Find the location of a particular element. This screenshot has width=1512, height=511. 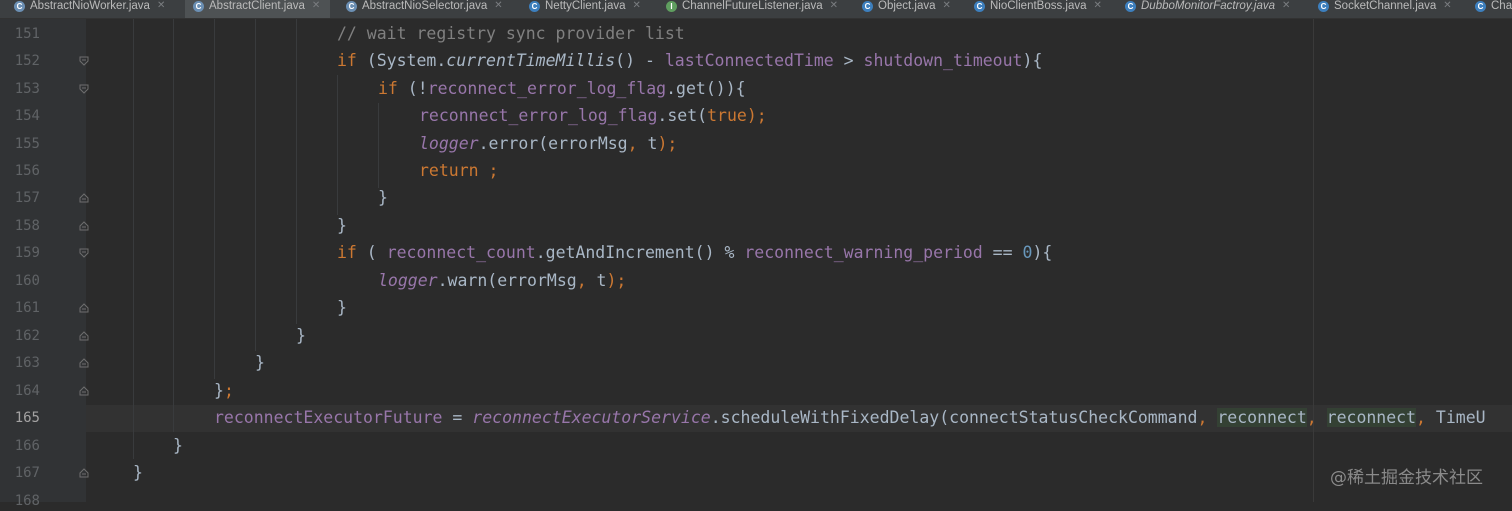

token: (System. is located at coordinates (401, 60).